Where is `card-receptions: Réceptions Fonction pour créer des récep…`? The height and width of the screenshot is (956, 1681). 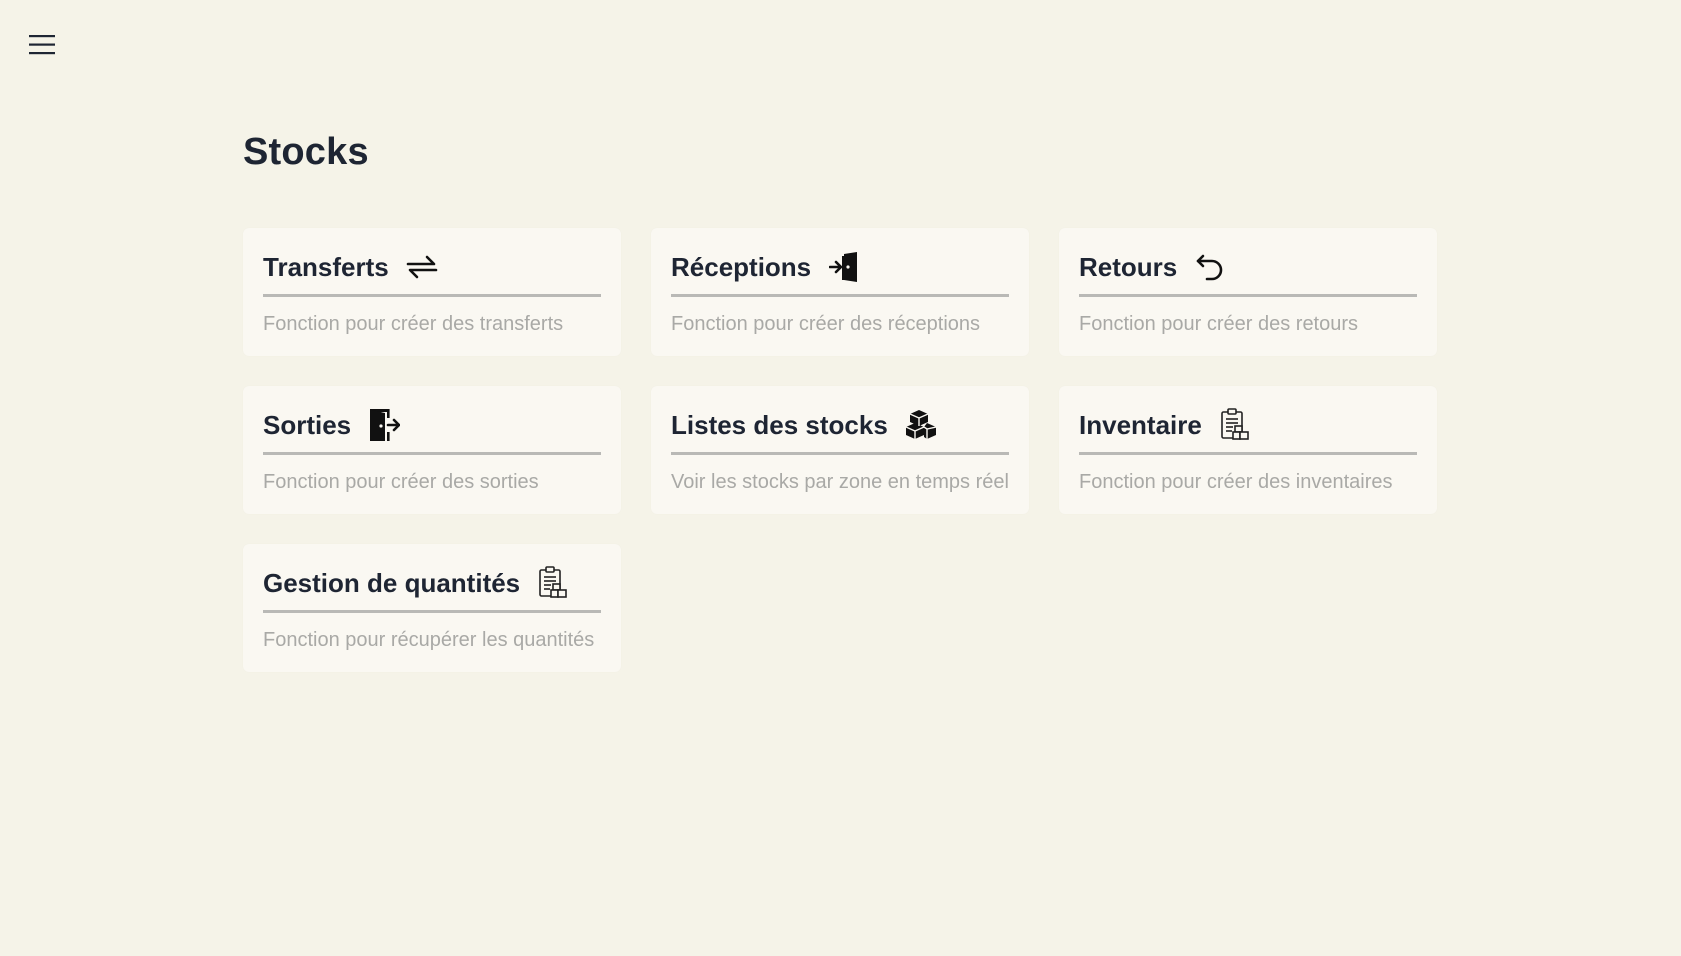
card-receptions: Réceptions Fonction pour créer des récep… is located at coordinates (840, 292).